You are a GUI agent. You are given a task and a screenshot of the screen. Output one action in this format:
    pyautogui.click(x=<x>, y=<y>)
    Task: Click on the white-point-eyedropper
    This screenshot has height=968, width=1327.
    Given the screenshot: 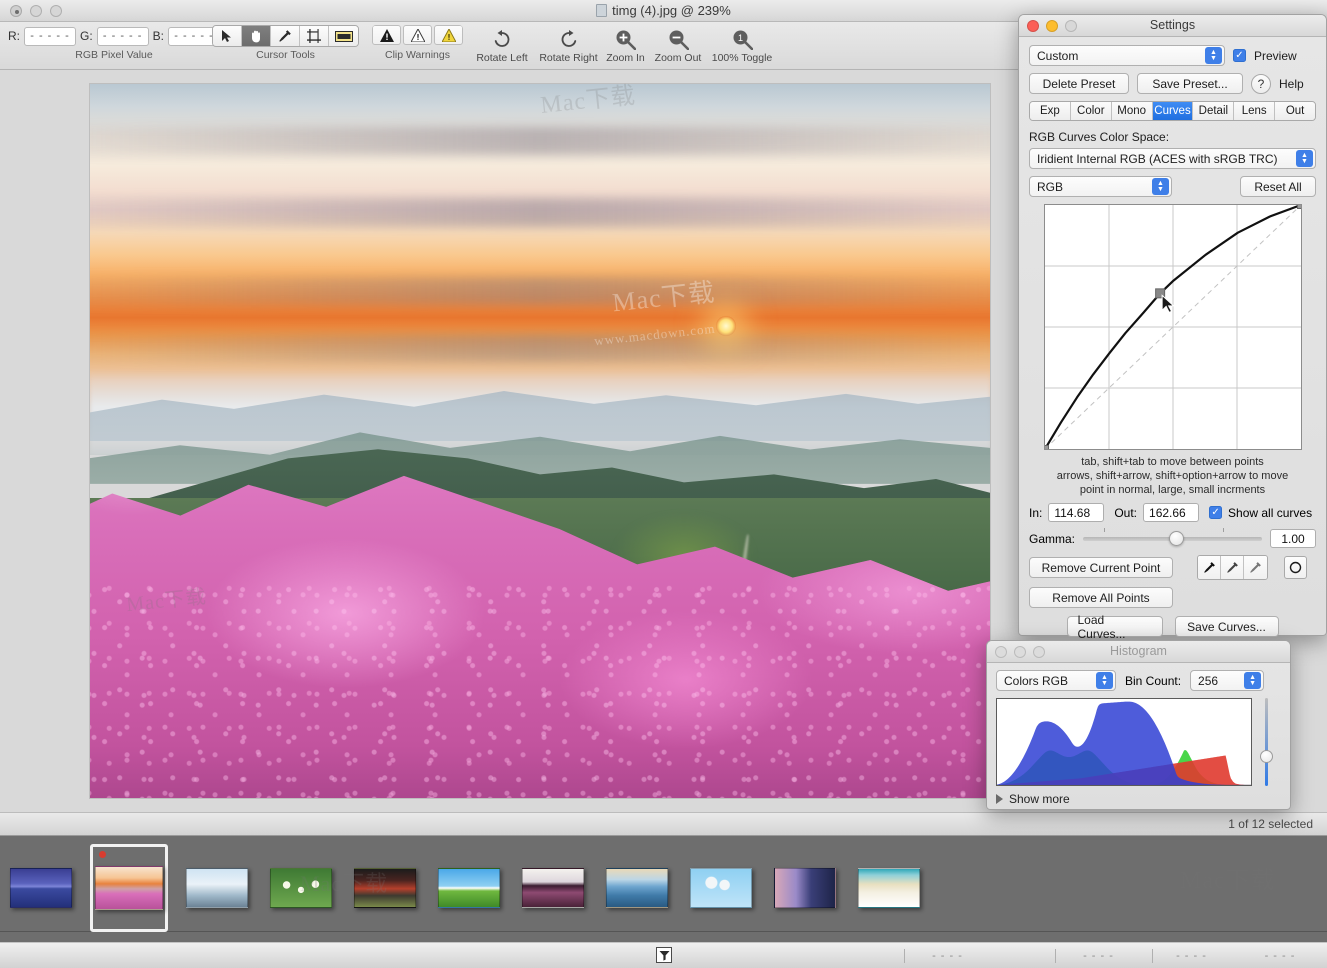 What is the action you would take?
    pyautogui.click(x=1255, y=567)
    